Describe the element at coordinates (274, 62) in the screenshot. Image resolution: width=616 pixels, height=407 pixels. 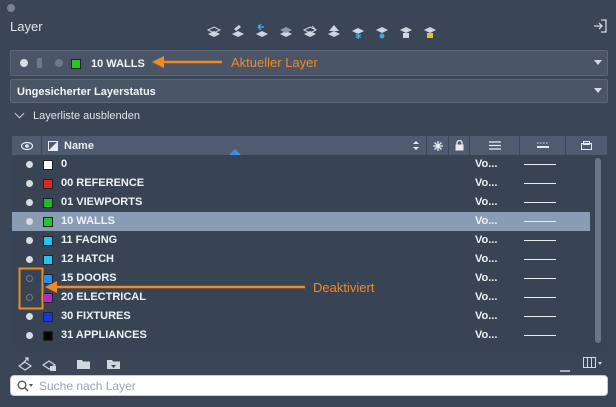
I see `annotation-current-layer: Aktueller Layer` at that location.